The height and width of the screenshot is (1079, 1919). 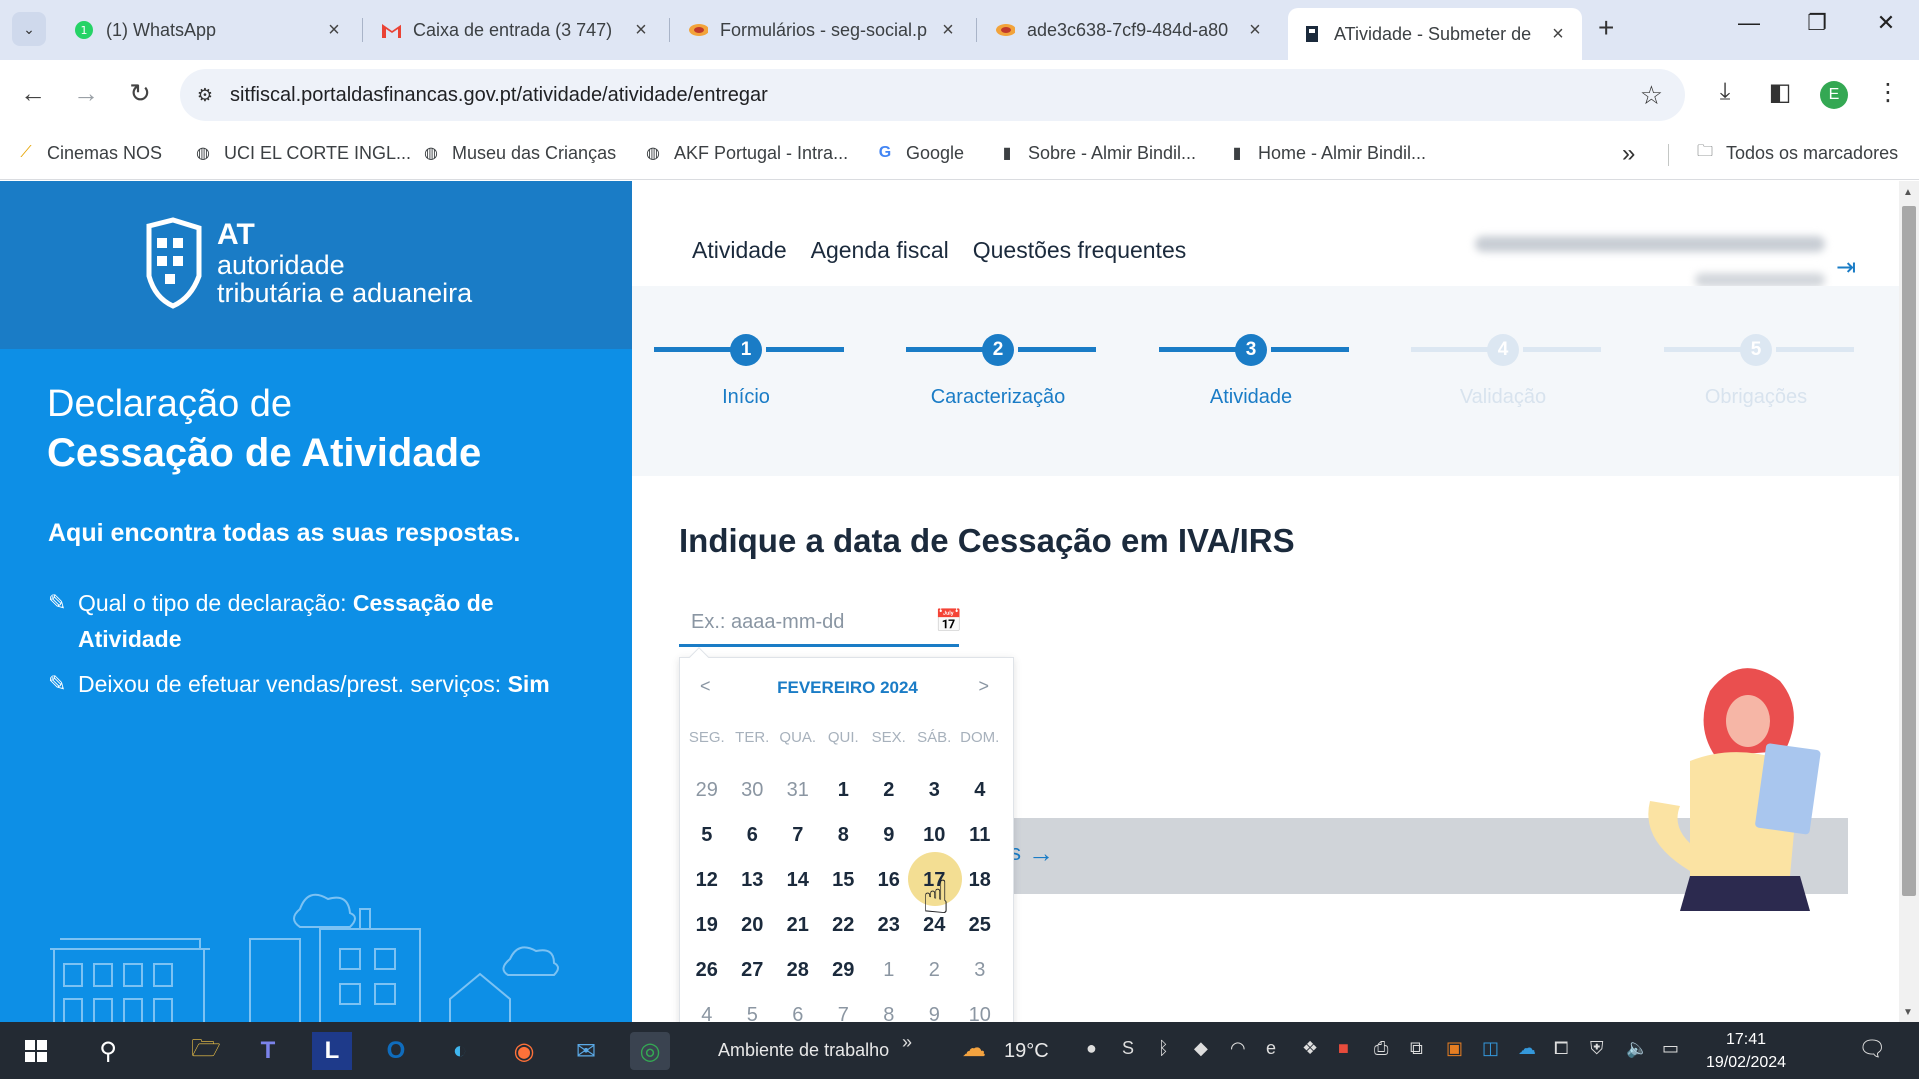 I want to click on step-atividade: 3 Atividade, so click(x=1266, y=376).